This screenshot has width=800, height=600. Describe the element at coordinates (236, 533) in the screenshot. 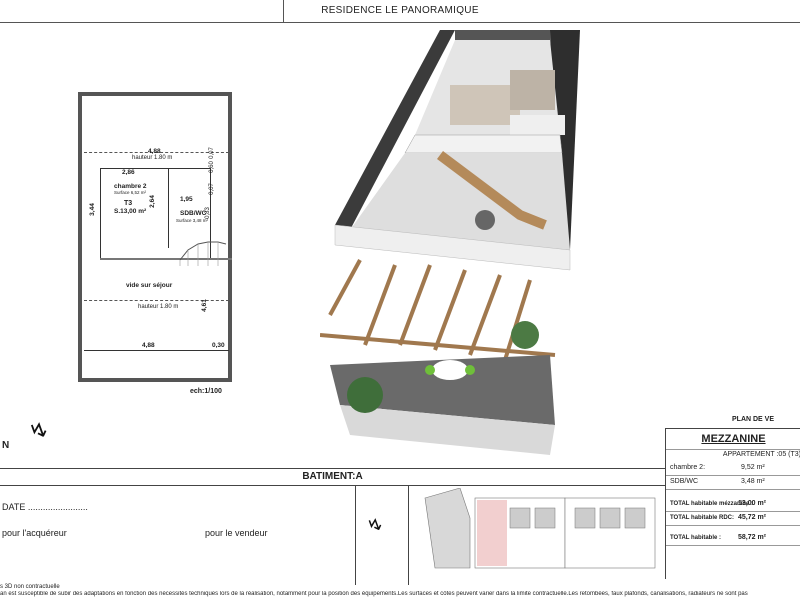

I see `vendeur-label: pour le vendeur` at that location.